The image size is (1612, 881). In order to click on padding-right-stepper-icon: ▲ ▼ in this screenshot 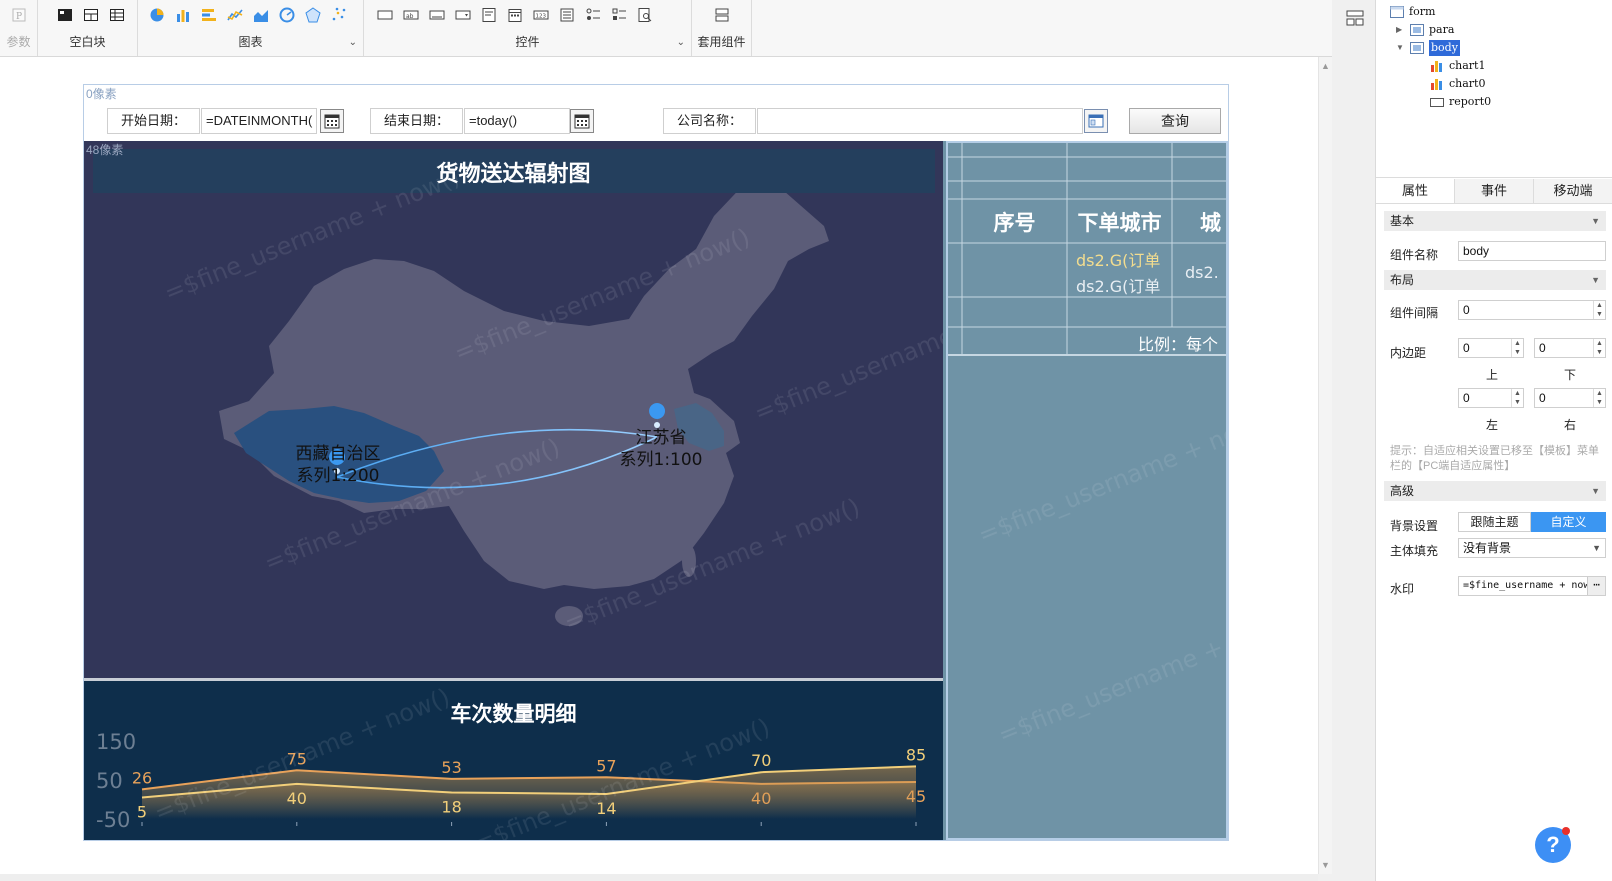, I will do `click(1599, 398)`.